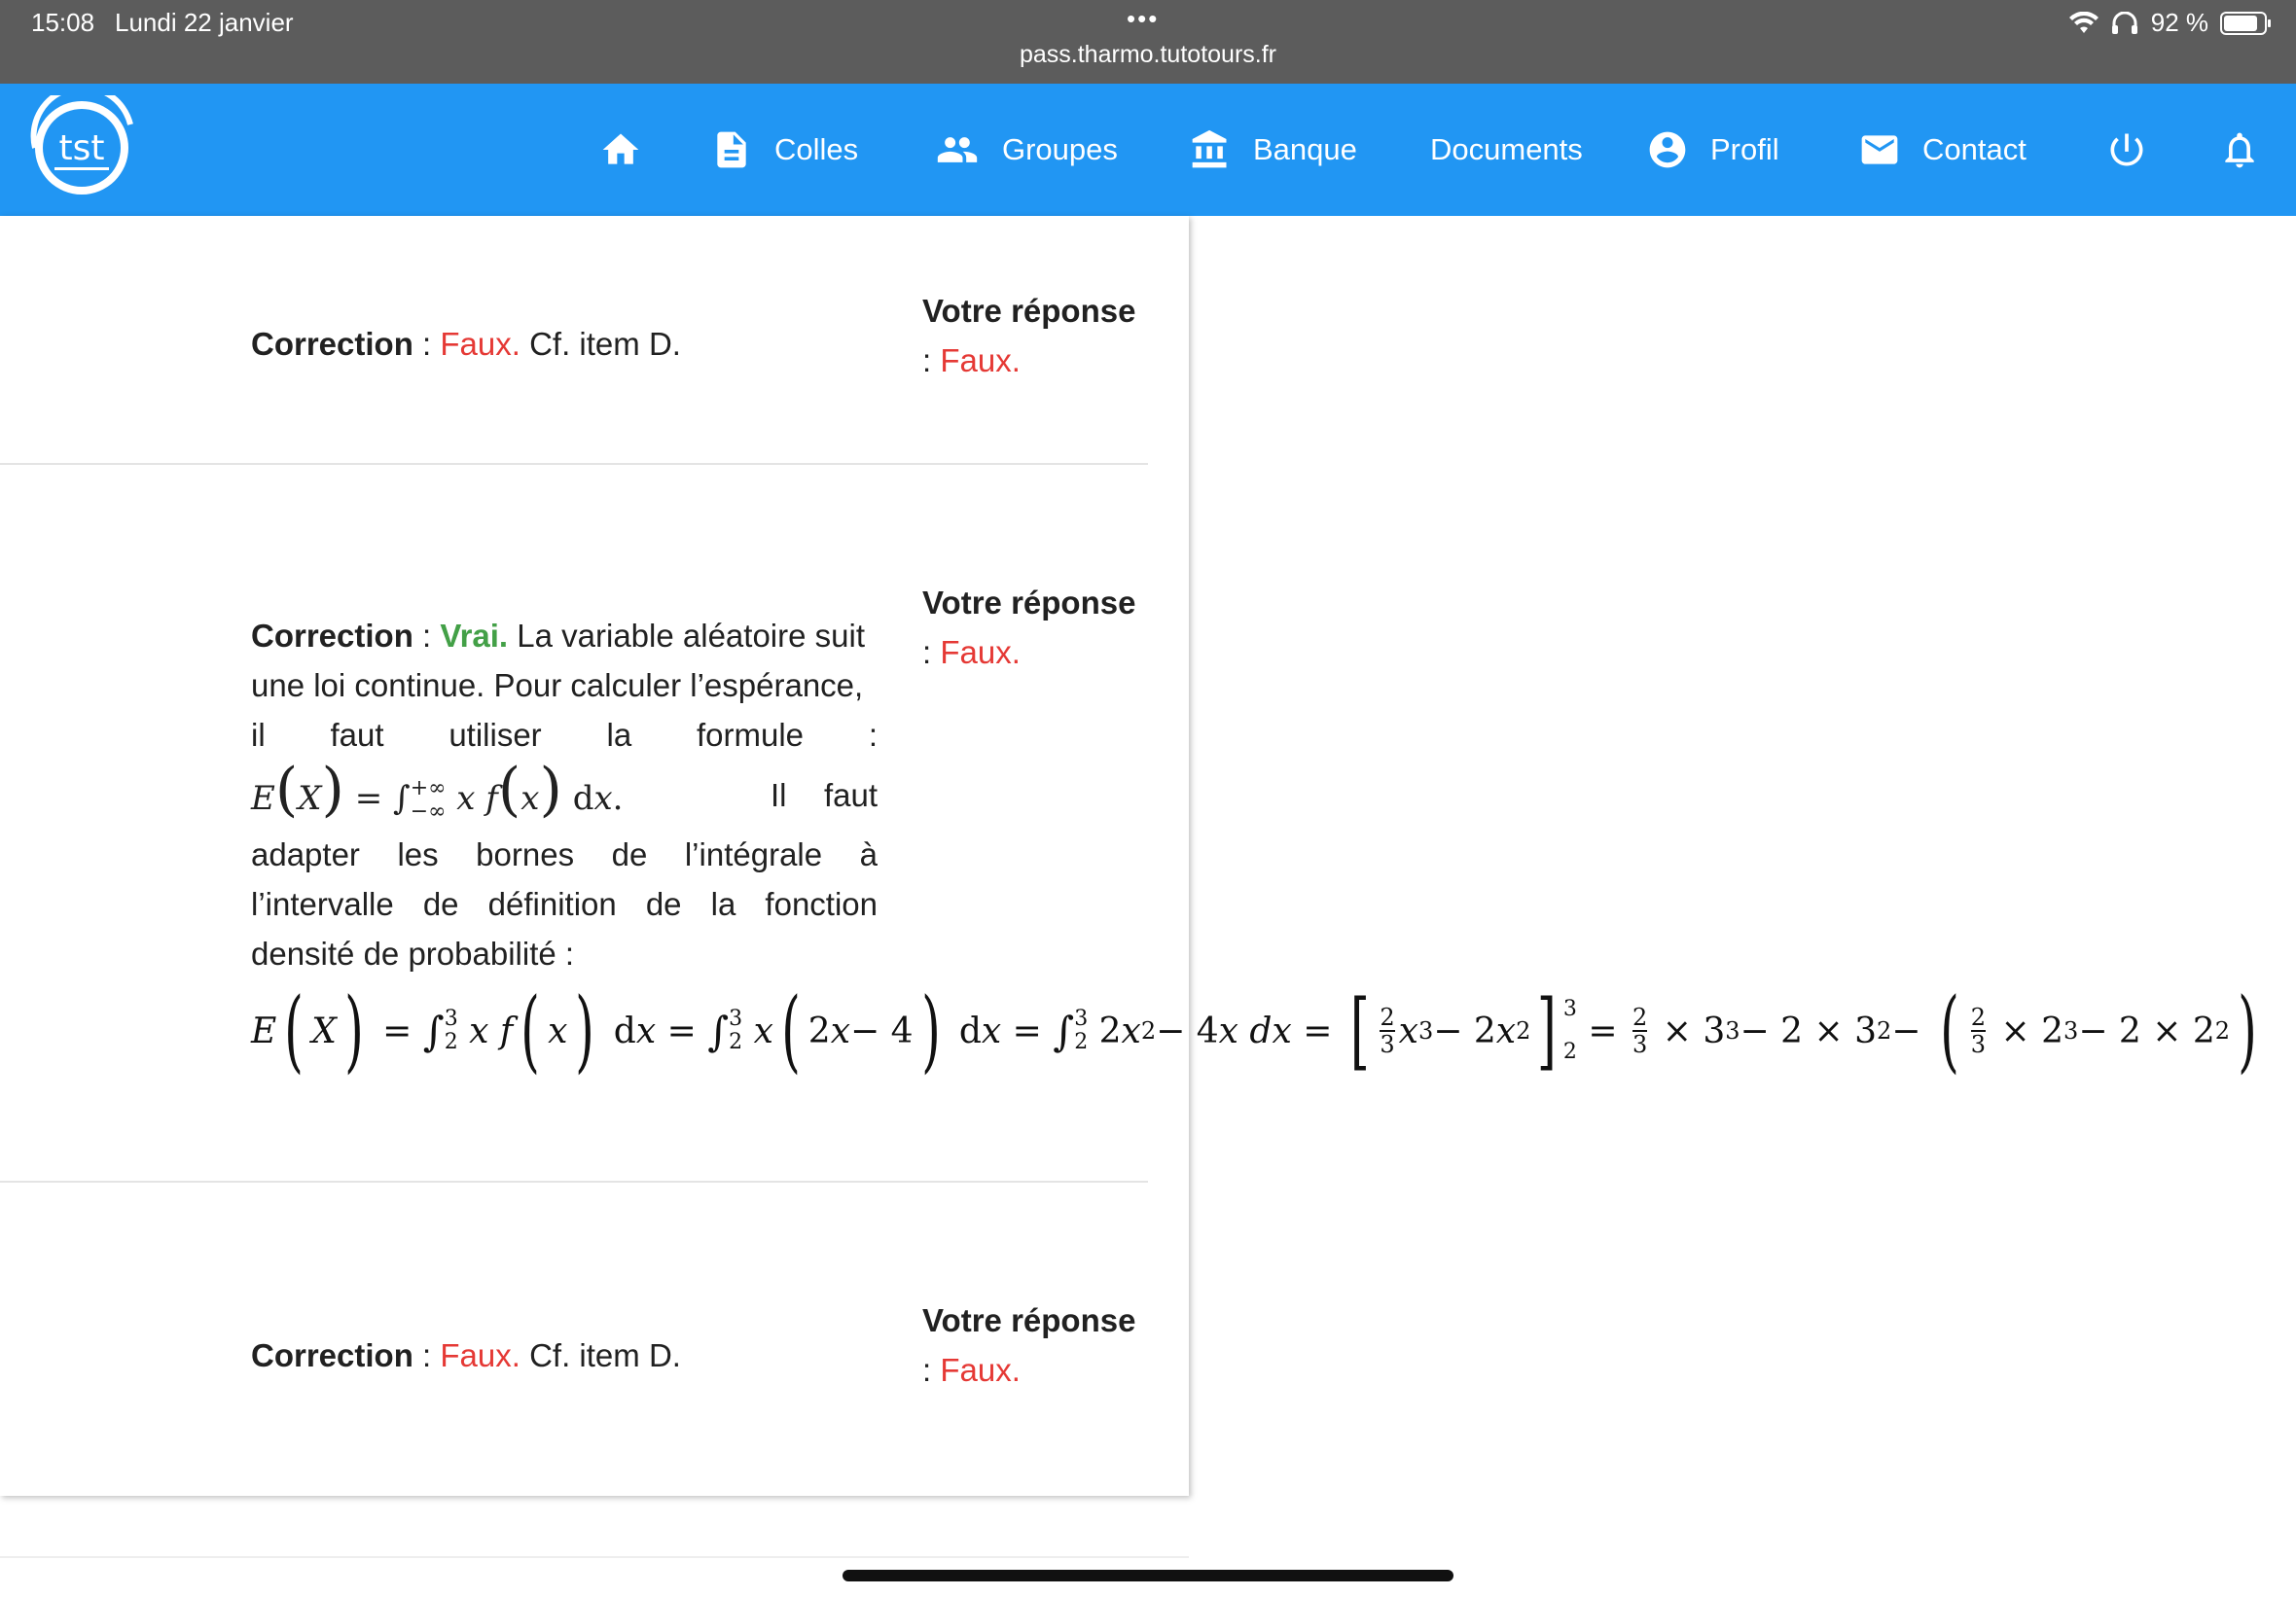  Describe the element at coordinates (816, 149) in the screenshot. I see `nav-colles-label: Colles` at that location.